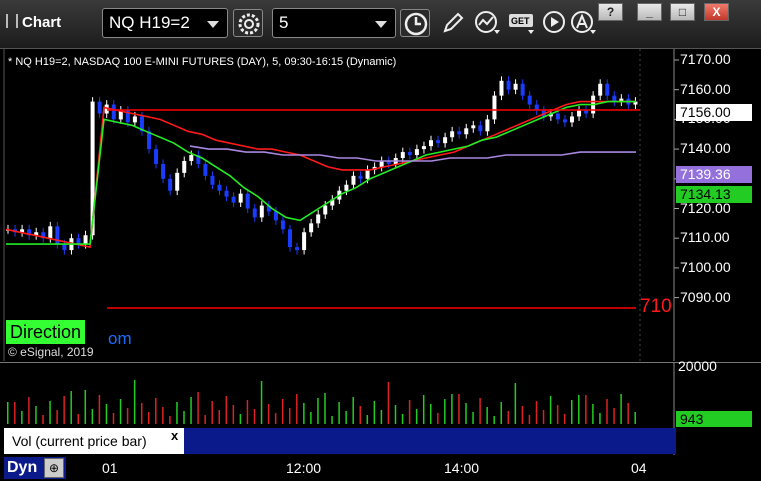 This screenshot has width=761, height=481. What do you see at coordinates (521, 23) in the screenshot?
I see `get-button: GET` at bounding box center [521, 23].